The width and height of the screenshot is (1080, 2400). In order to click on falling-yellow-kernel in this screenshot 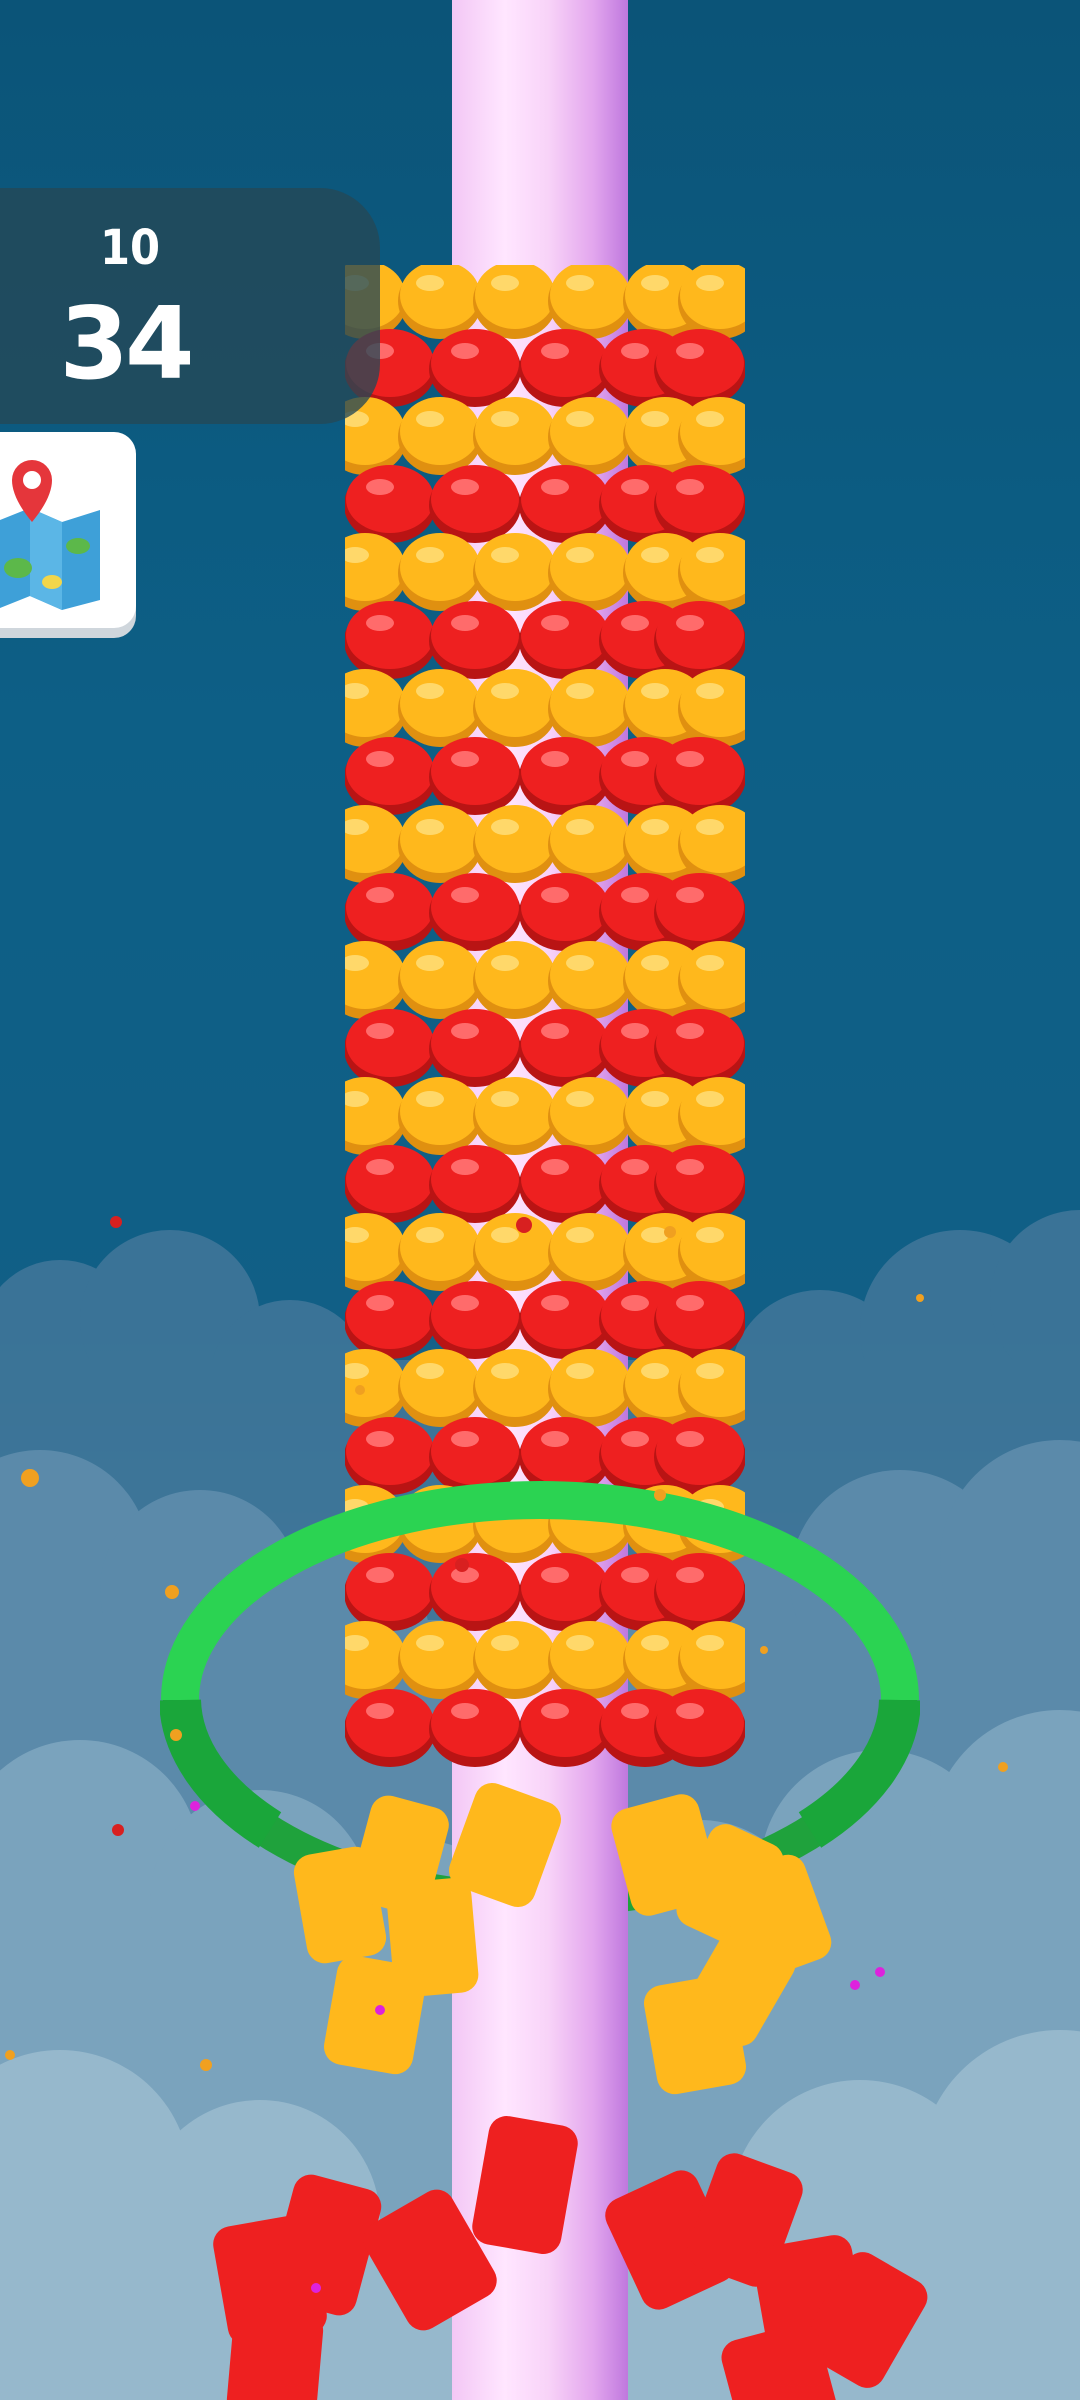, I will do `click(375, 2015)`.